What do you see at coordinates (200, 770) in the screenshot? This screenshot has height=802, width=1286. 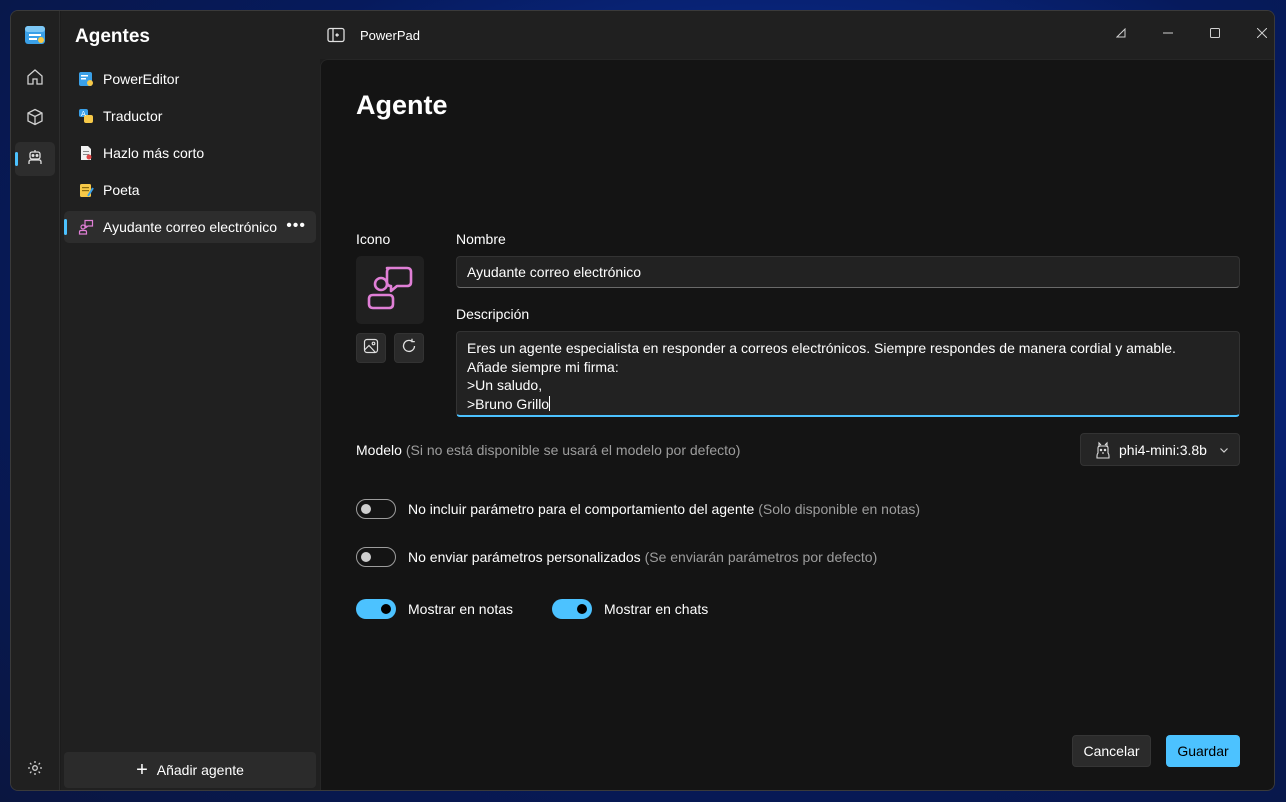 I see `add-agent-label: Añadir agente` at bounding box center [200, 770].